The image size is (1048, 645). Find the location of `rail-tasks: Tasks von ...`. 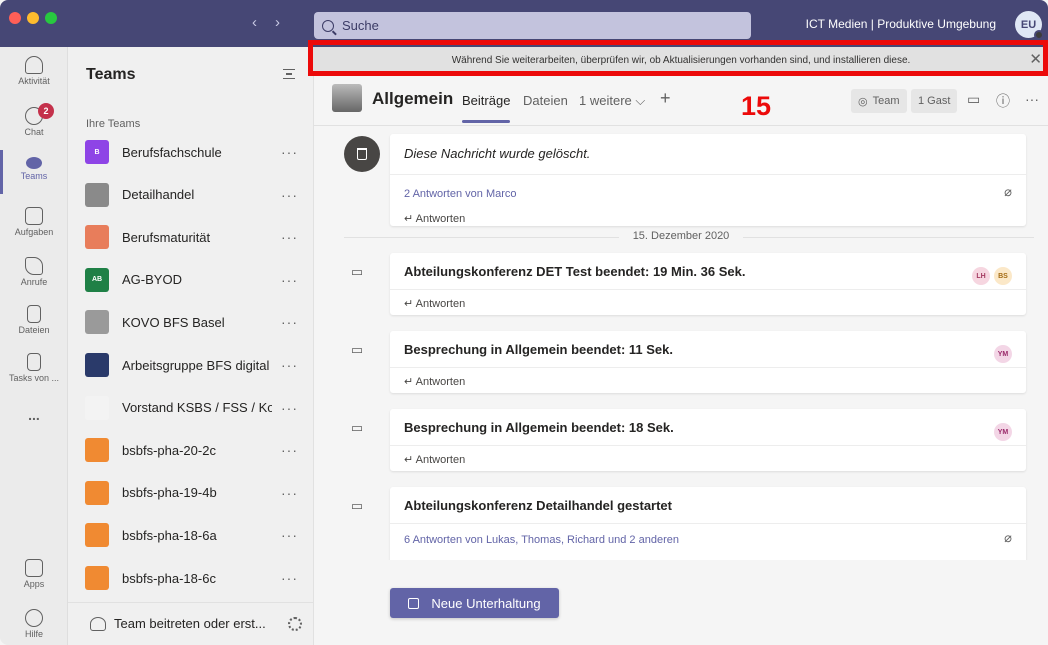

rail-tasks: Tasks von ... is located at coordinates (34, 368).